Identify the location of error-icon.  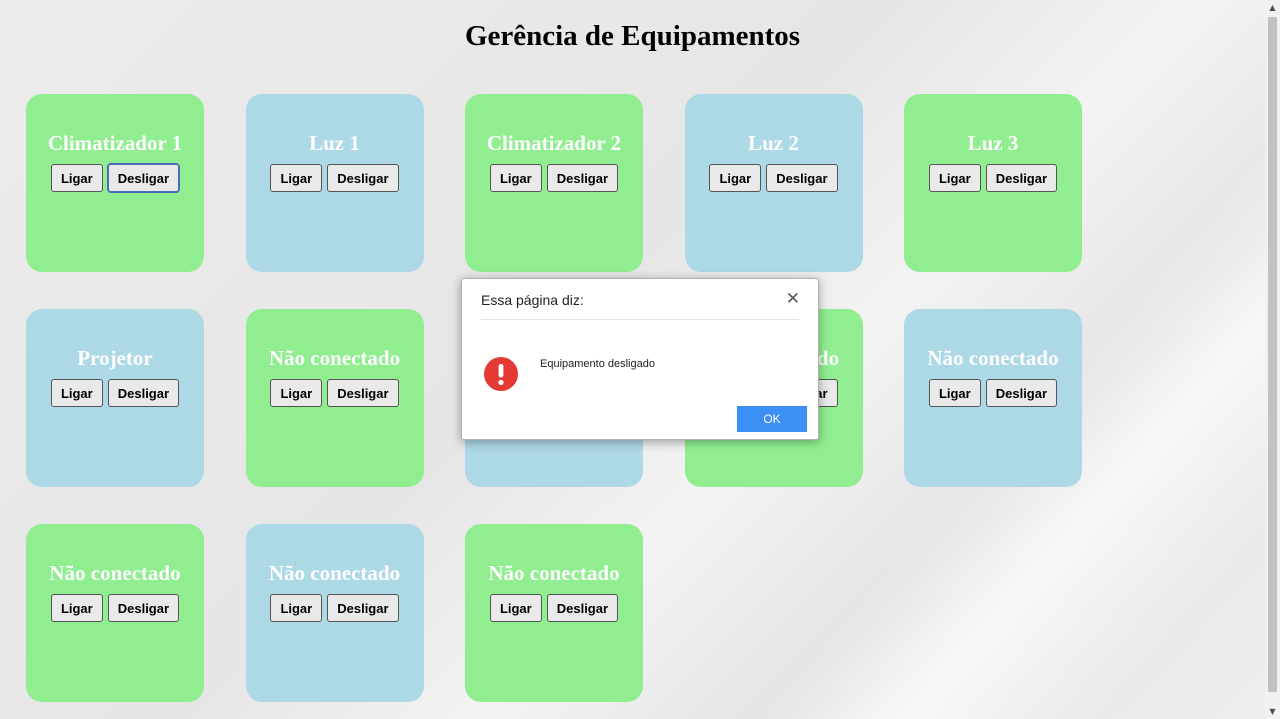
(501, 374).